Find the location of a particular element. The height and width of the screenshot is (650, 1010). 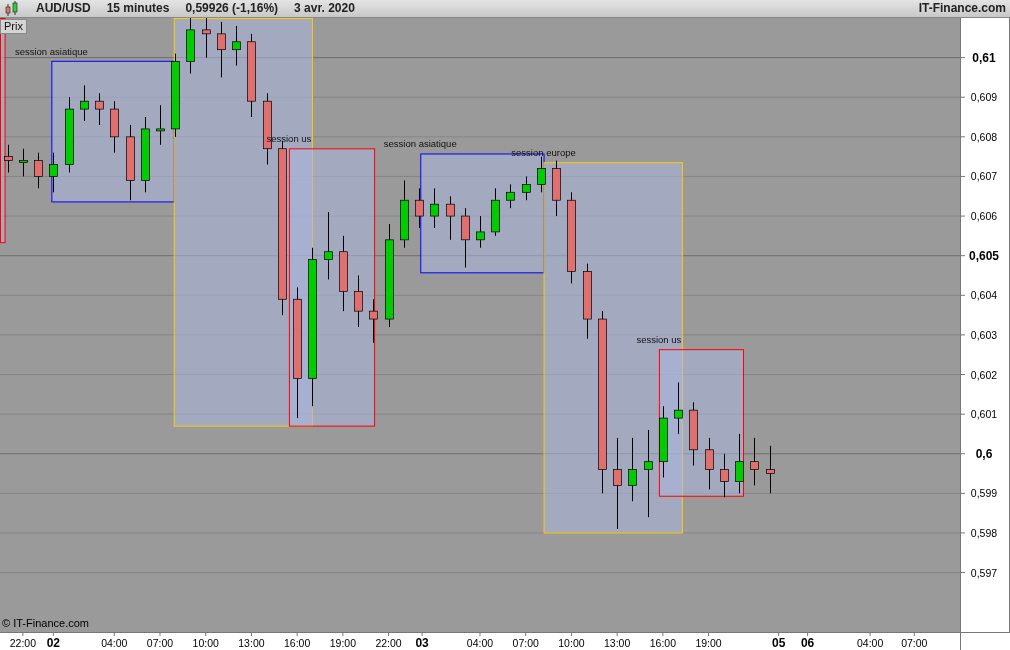

price-label: 0,605 is located at coordinates (984, 255).